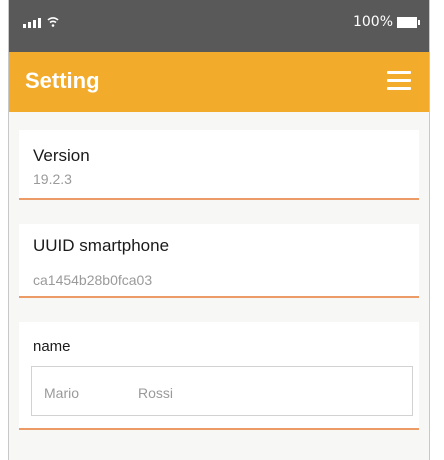  What do you see at coordinates (93, 280) in the screenshot?
I see `uuid-value: ca1454b28b0fca03` at bounding box center [93, 280].